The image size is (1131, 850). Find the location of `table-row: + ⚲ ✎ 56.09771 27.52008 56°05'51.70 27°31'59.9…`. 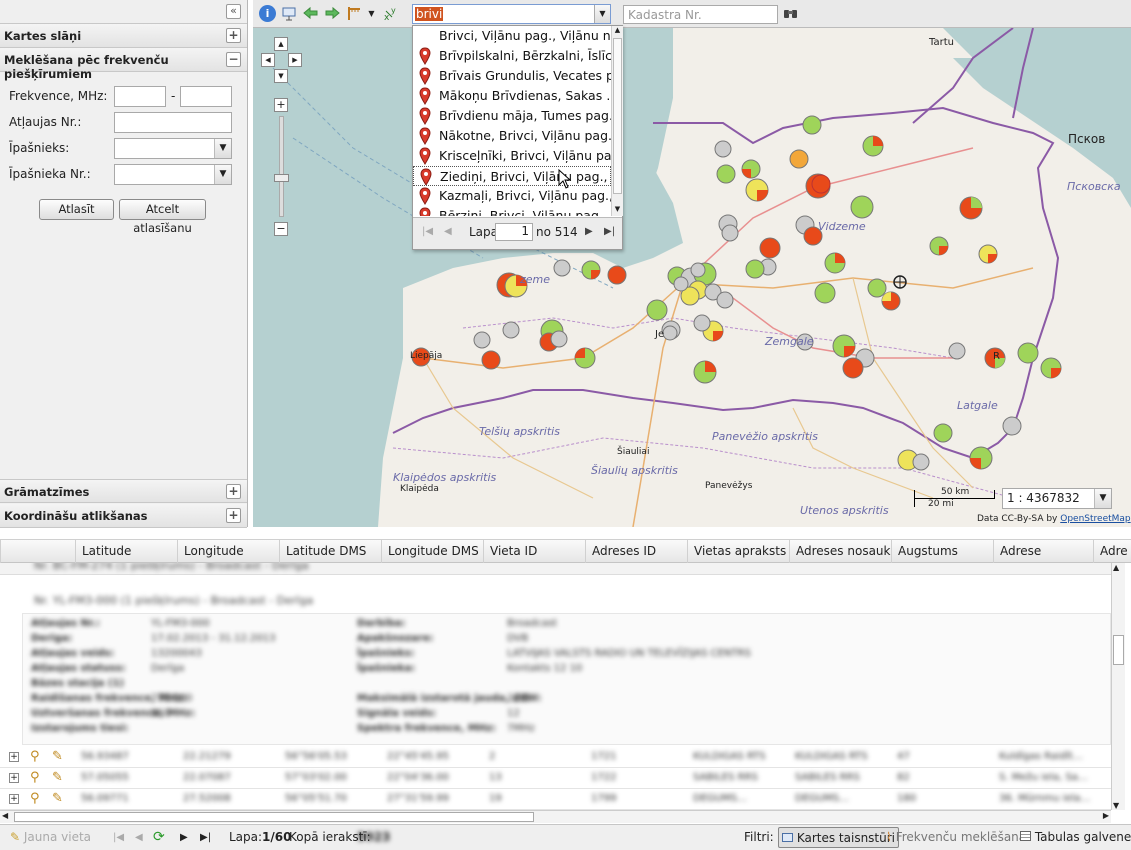

table-row: + ⚲ ✎ 56.09771 27.52008 56°05'51.70 27°31'59.9… is located at coordinates (555, 800).